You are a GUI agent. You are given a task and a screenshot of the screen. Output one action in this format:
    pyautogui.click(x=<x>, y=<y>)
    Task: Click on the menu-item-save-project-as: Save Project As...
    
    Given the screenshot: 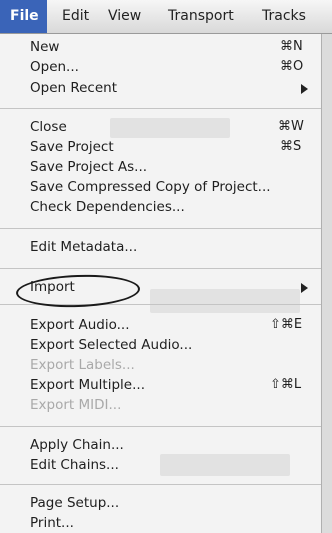 What is the action you would take?
    pyautogui.click(x=88, y=167)
    